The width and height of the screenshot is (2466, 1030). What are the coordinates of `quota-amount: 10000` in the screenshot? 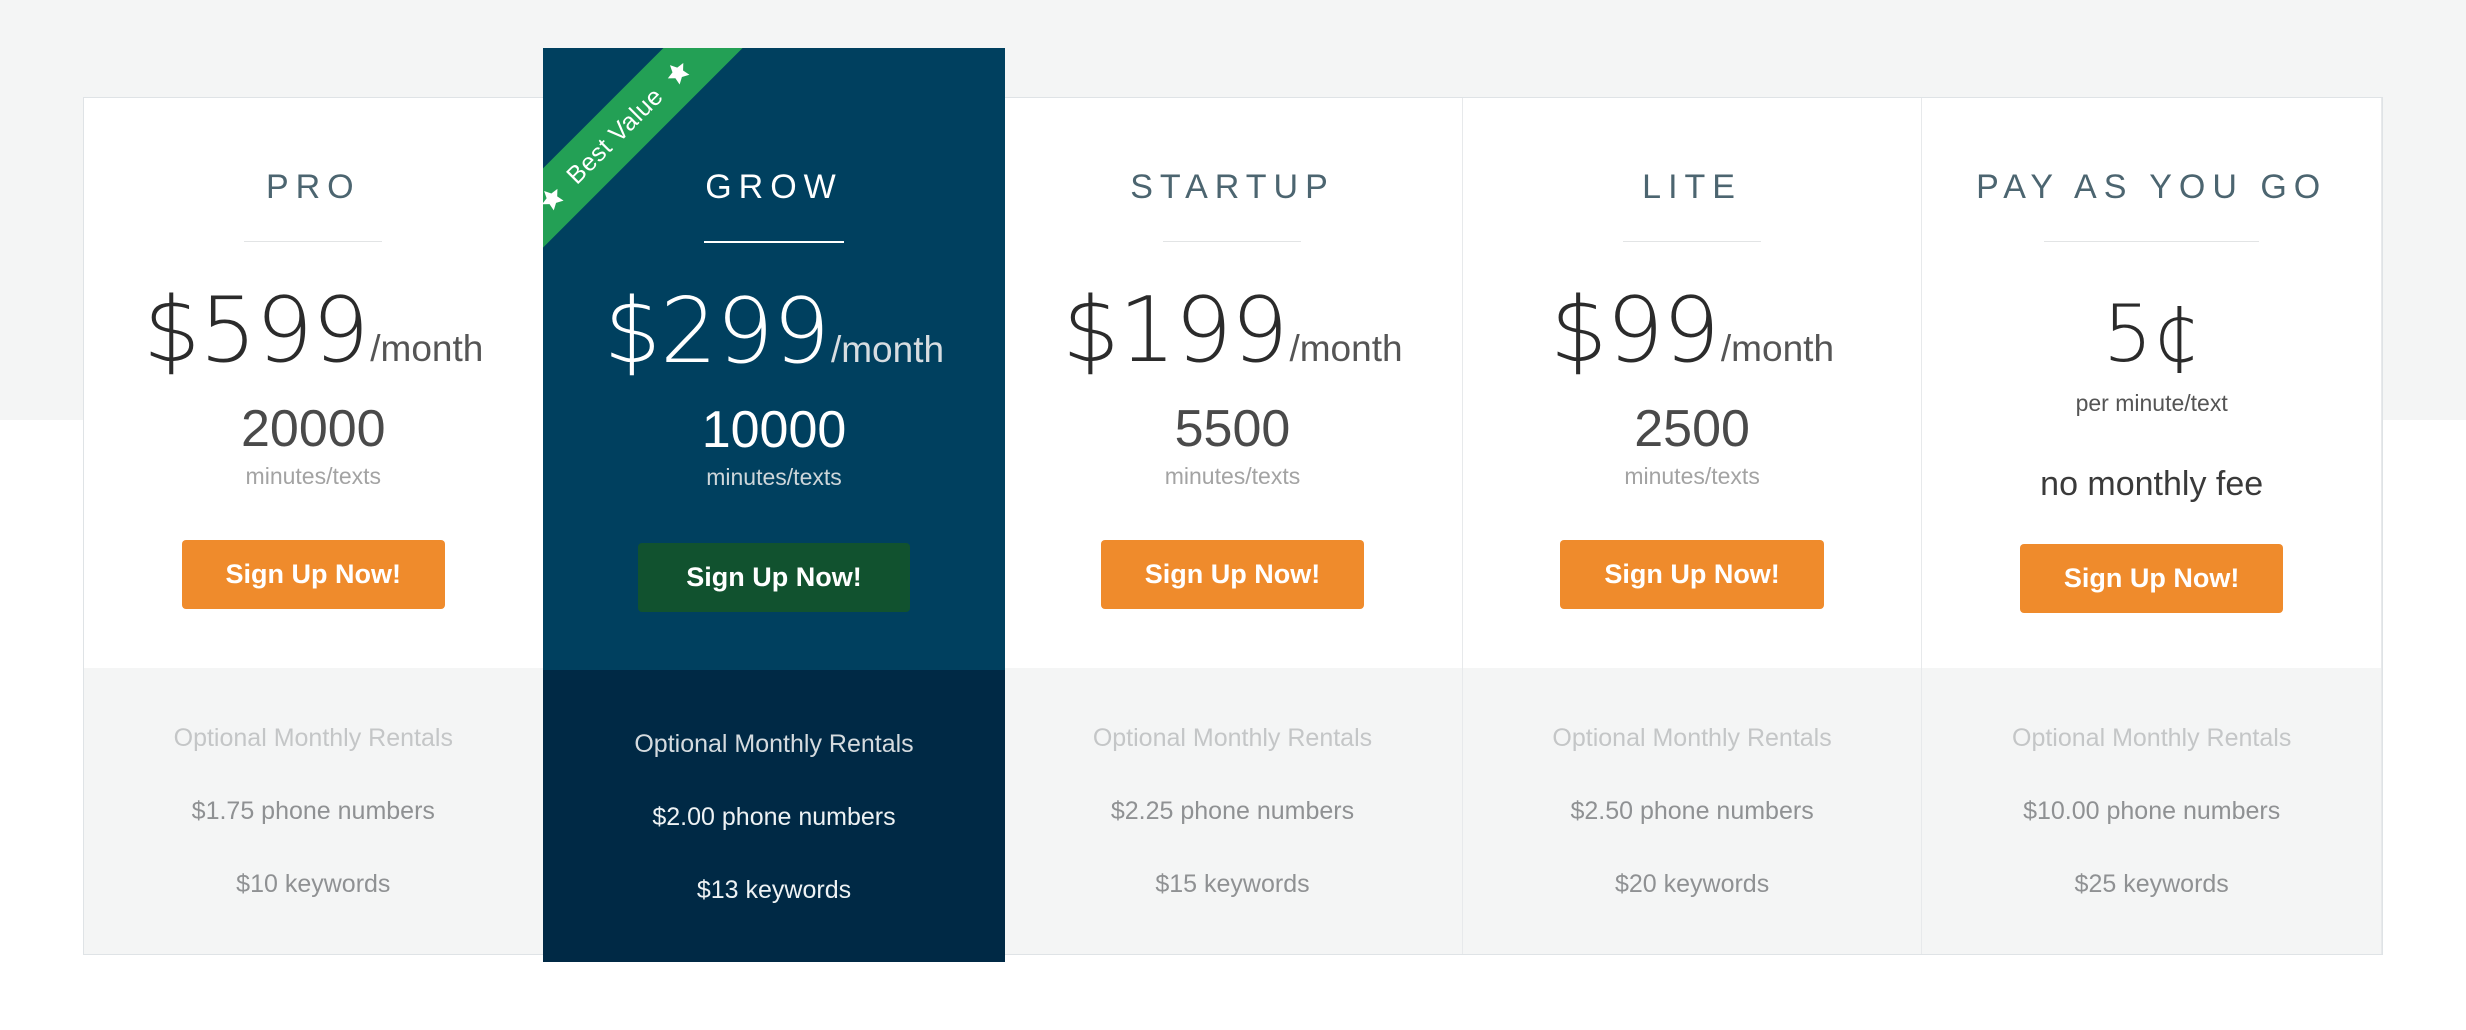 It's located at (774, 430).